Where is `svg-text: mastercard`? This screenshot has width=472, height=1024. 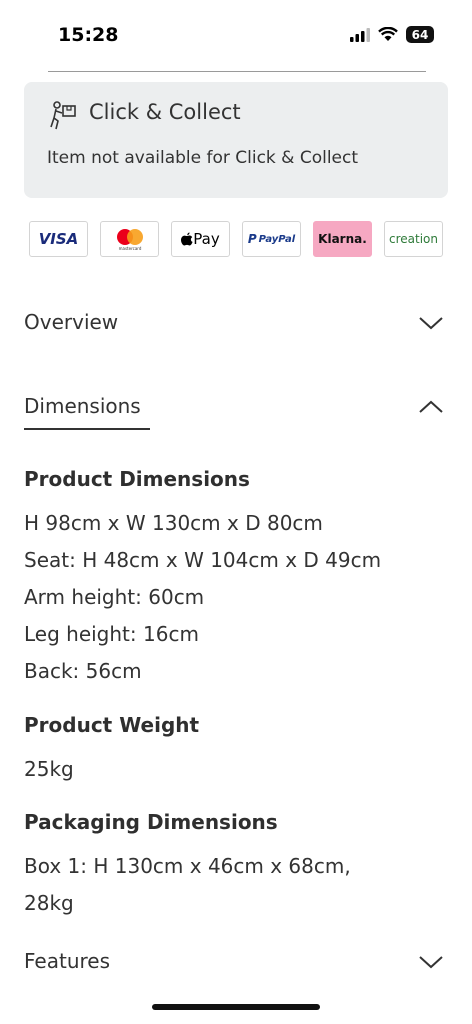
svg-text: mastercard is located at coordinates (129, 248).